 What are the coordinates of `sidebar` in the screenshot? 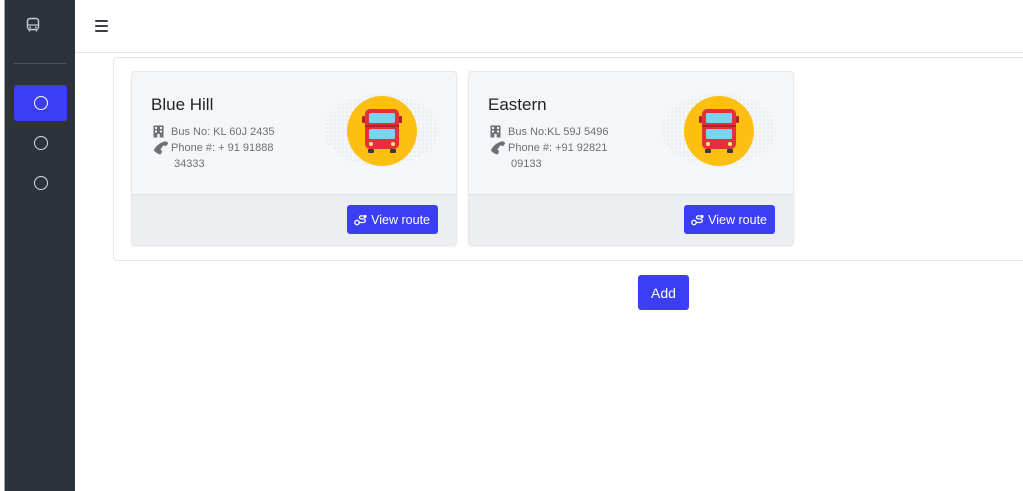 It's located at (40, 245).